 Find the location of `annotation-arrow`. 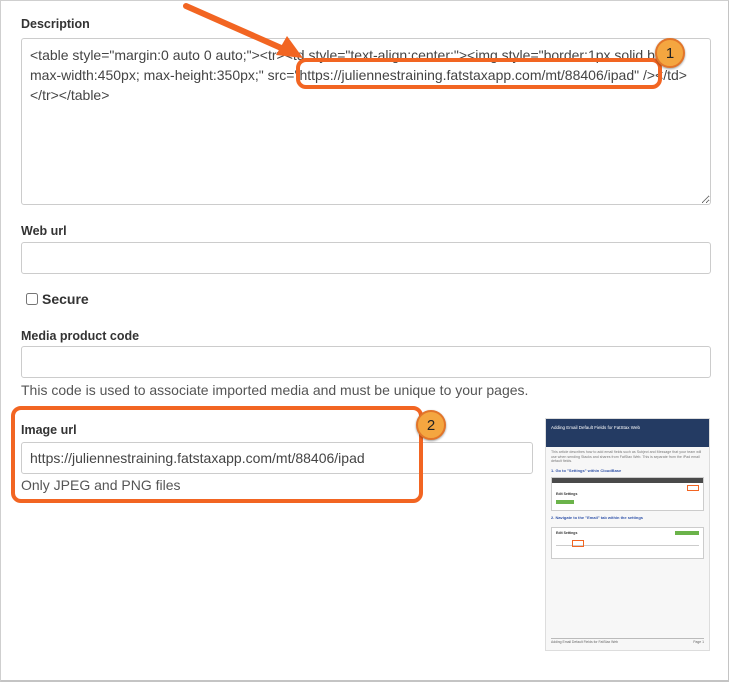

annotation-arrow is located at coordinates (243, 30).